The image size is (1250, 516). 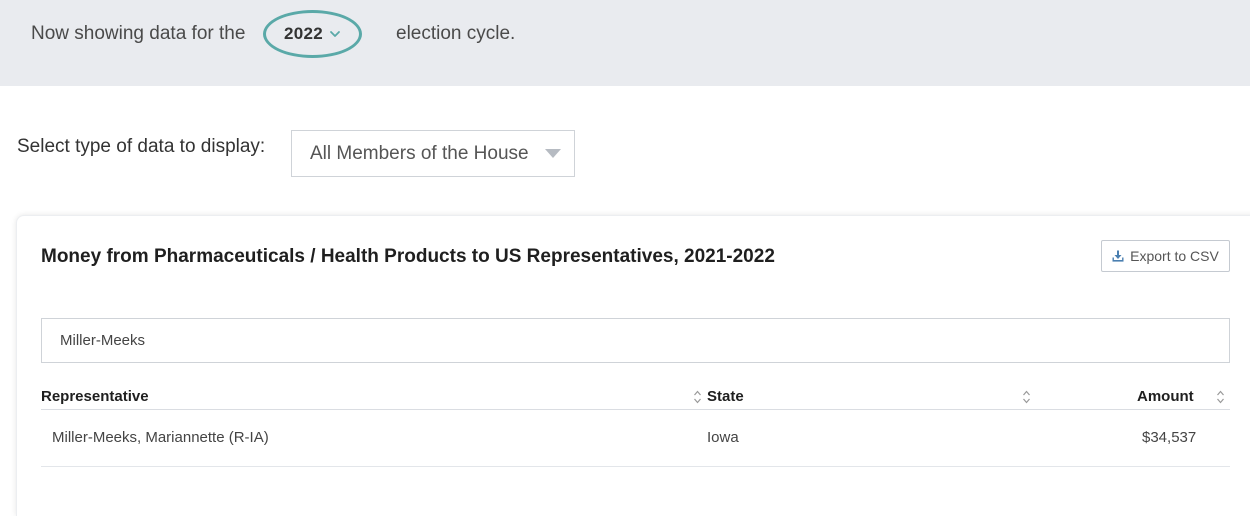 I want to click on cell-amount: $34,537, so click(x=1169, y=437).